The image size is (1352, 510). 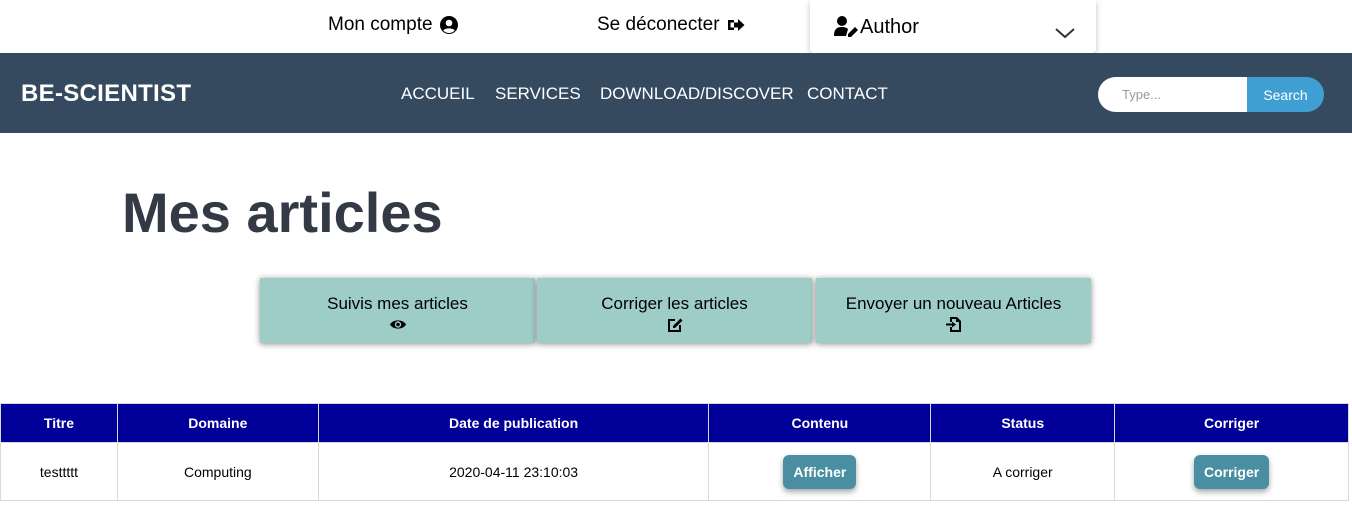 I want to click on edit-icon, so click(x=674, y=325).